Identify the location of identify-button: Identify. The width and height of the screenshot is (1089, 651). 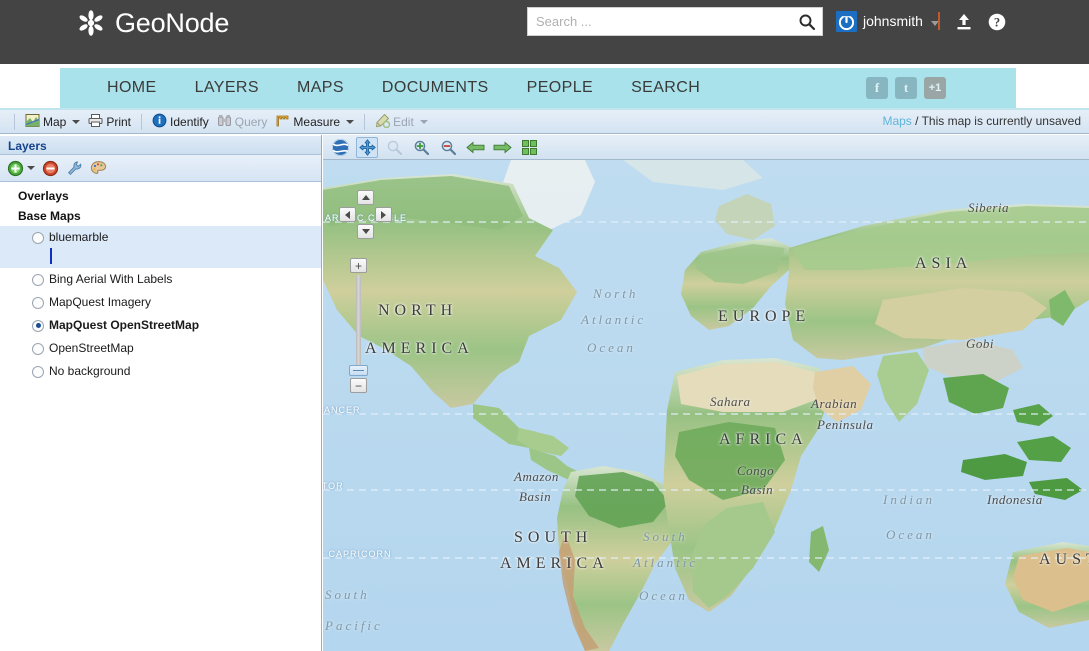
(180, 122).